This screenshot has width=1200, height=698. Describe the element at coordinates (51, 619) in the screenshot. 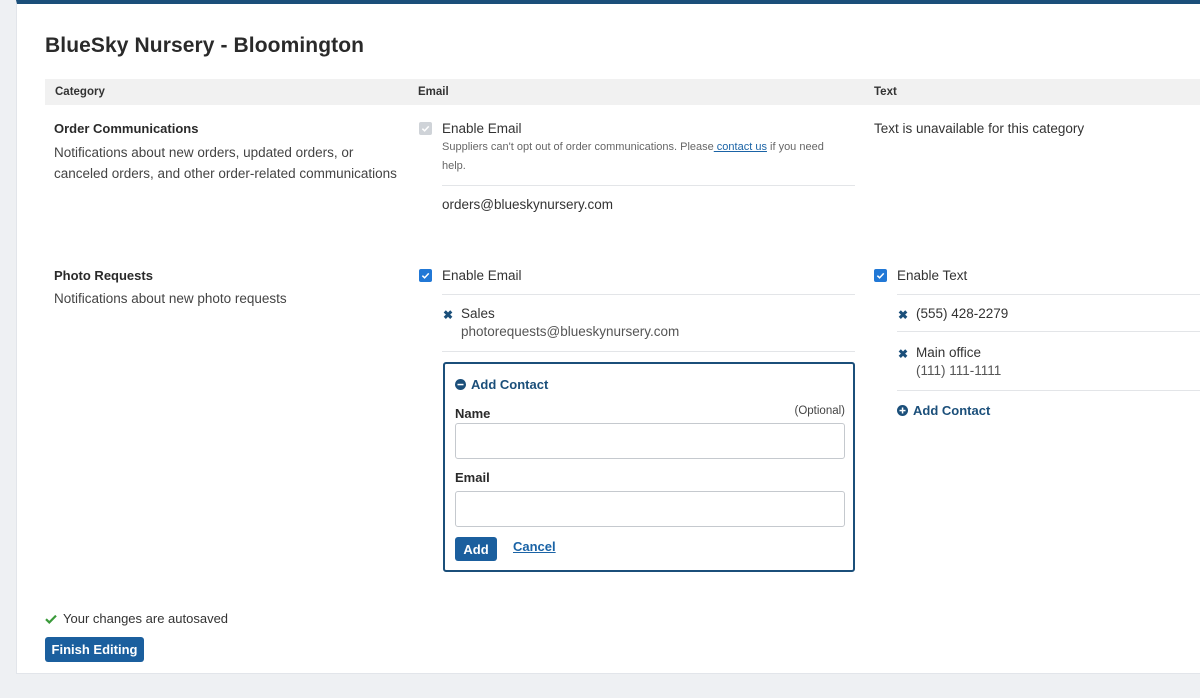

I see `checkmark-icon` at that location.